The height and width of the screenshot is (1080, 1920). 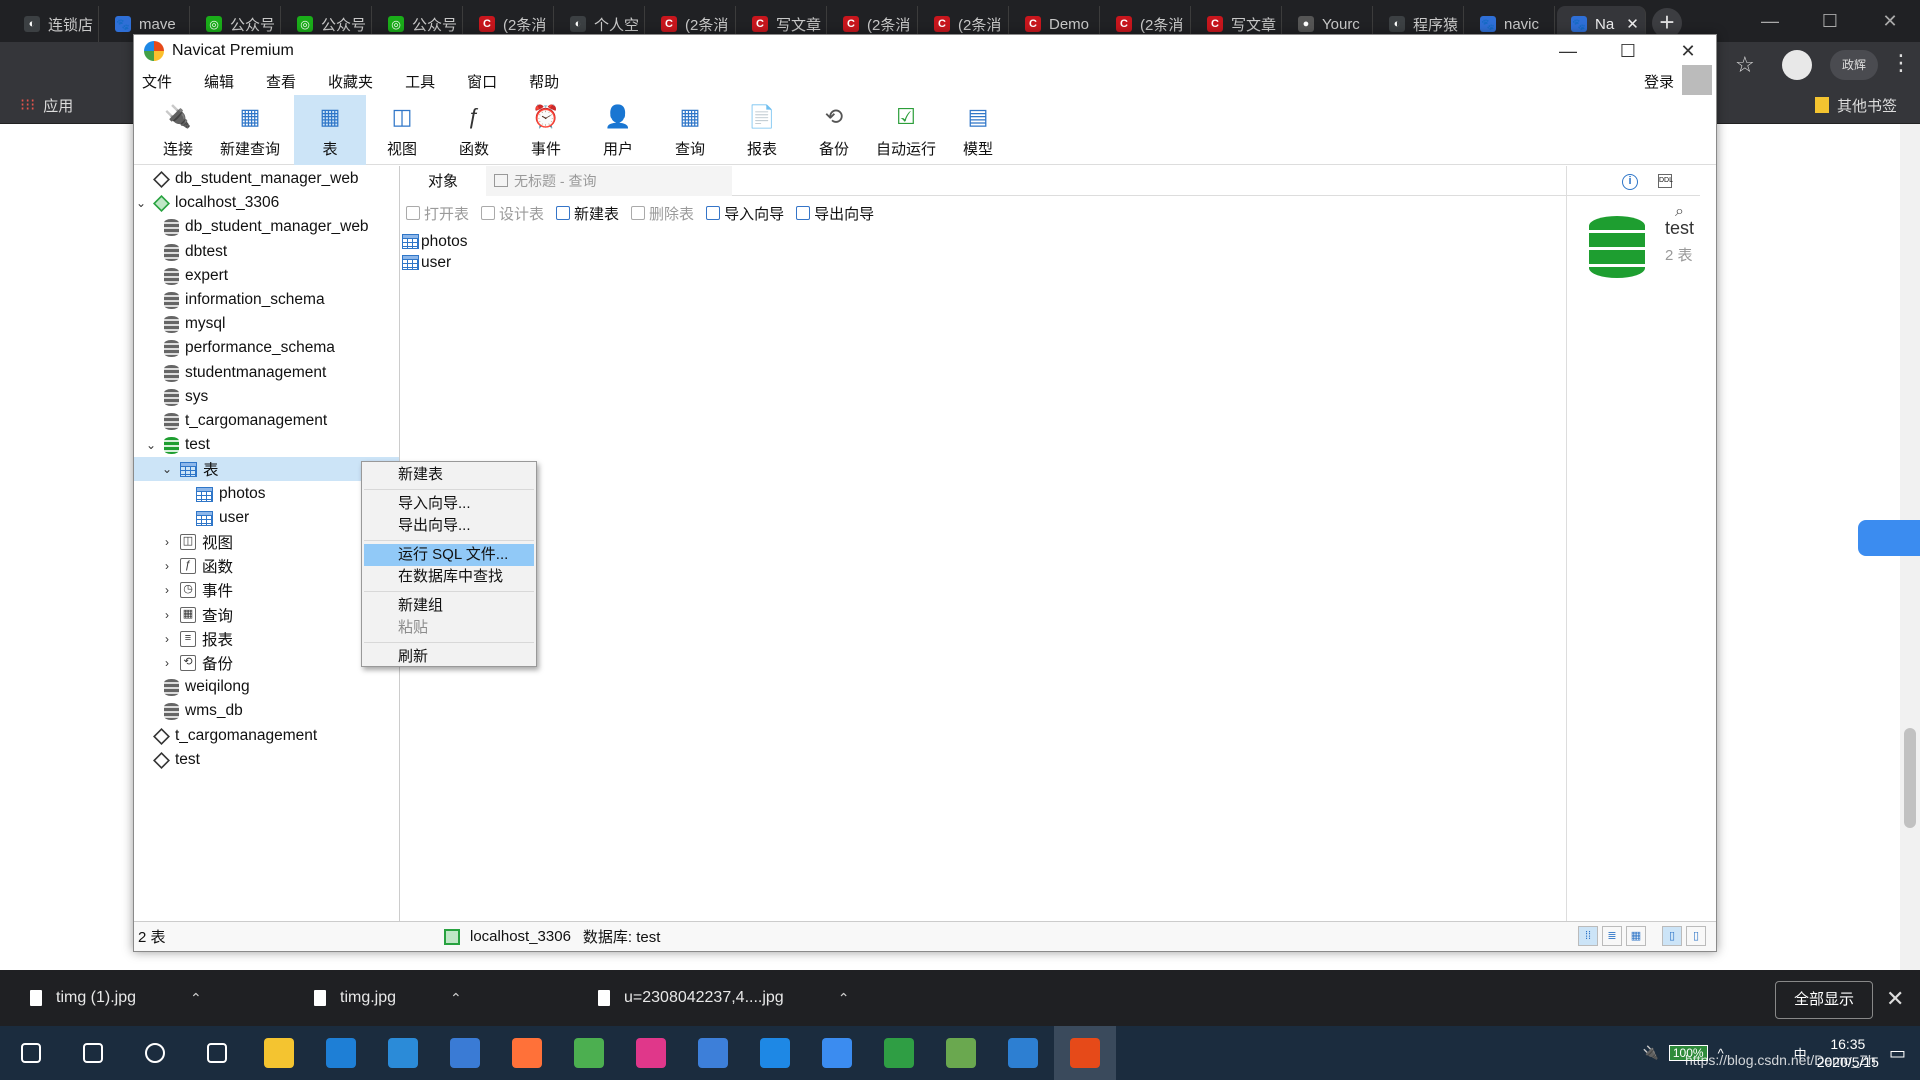 I want to click on tree-node: performance_schema, so click(x=234, y=348).